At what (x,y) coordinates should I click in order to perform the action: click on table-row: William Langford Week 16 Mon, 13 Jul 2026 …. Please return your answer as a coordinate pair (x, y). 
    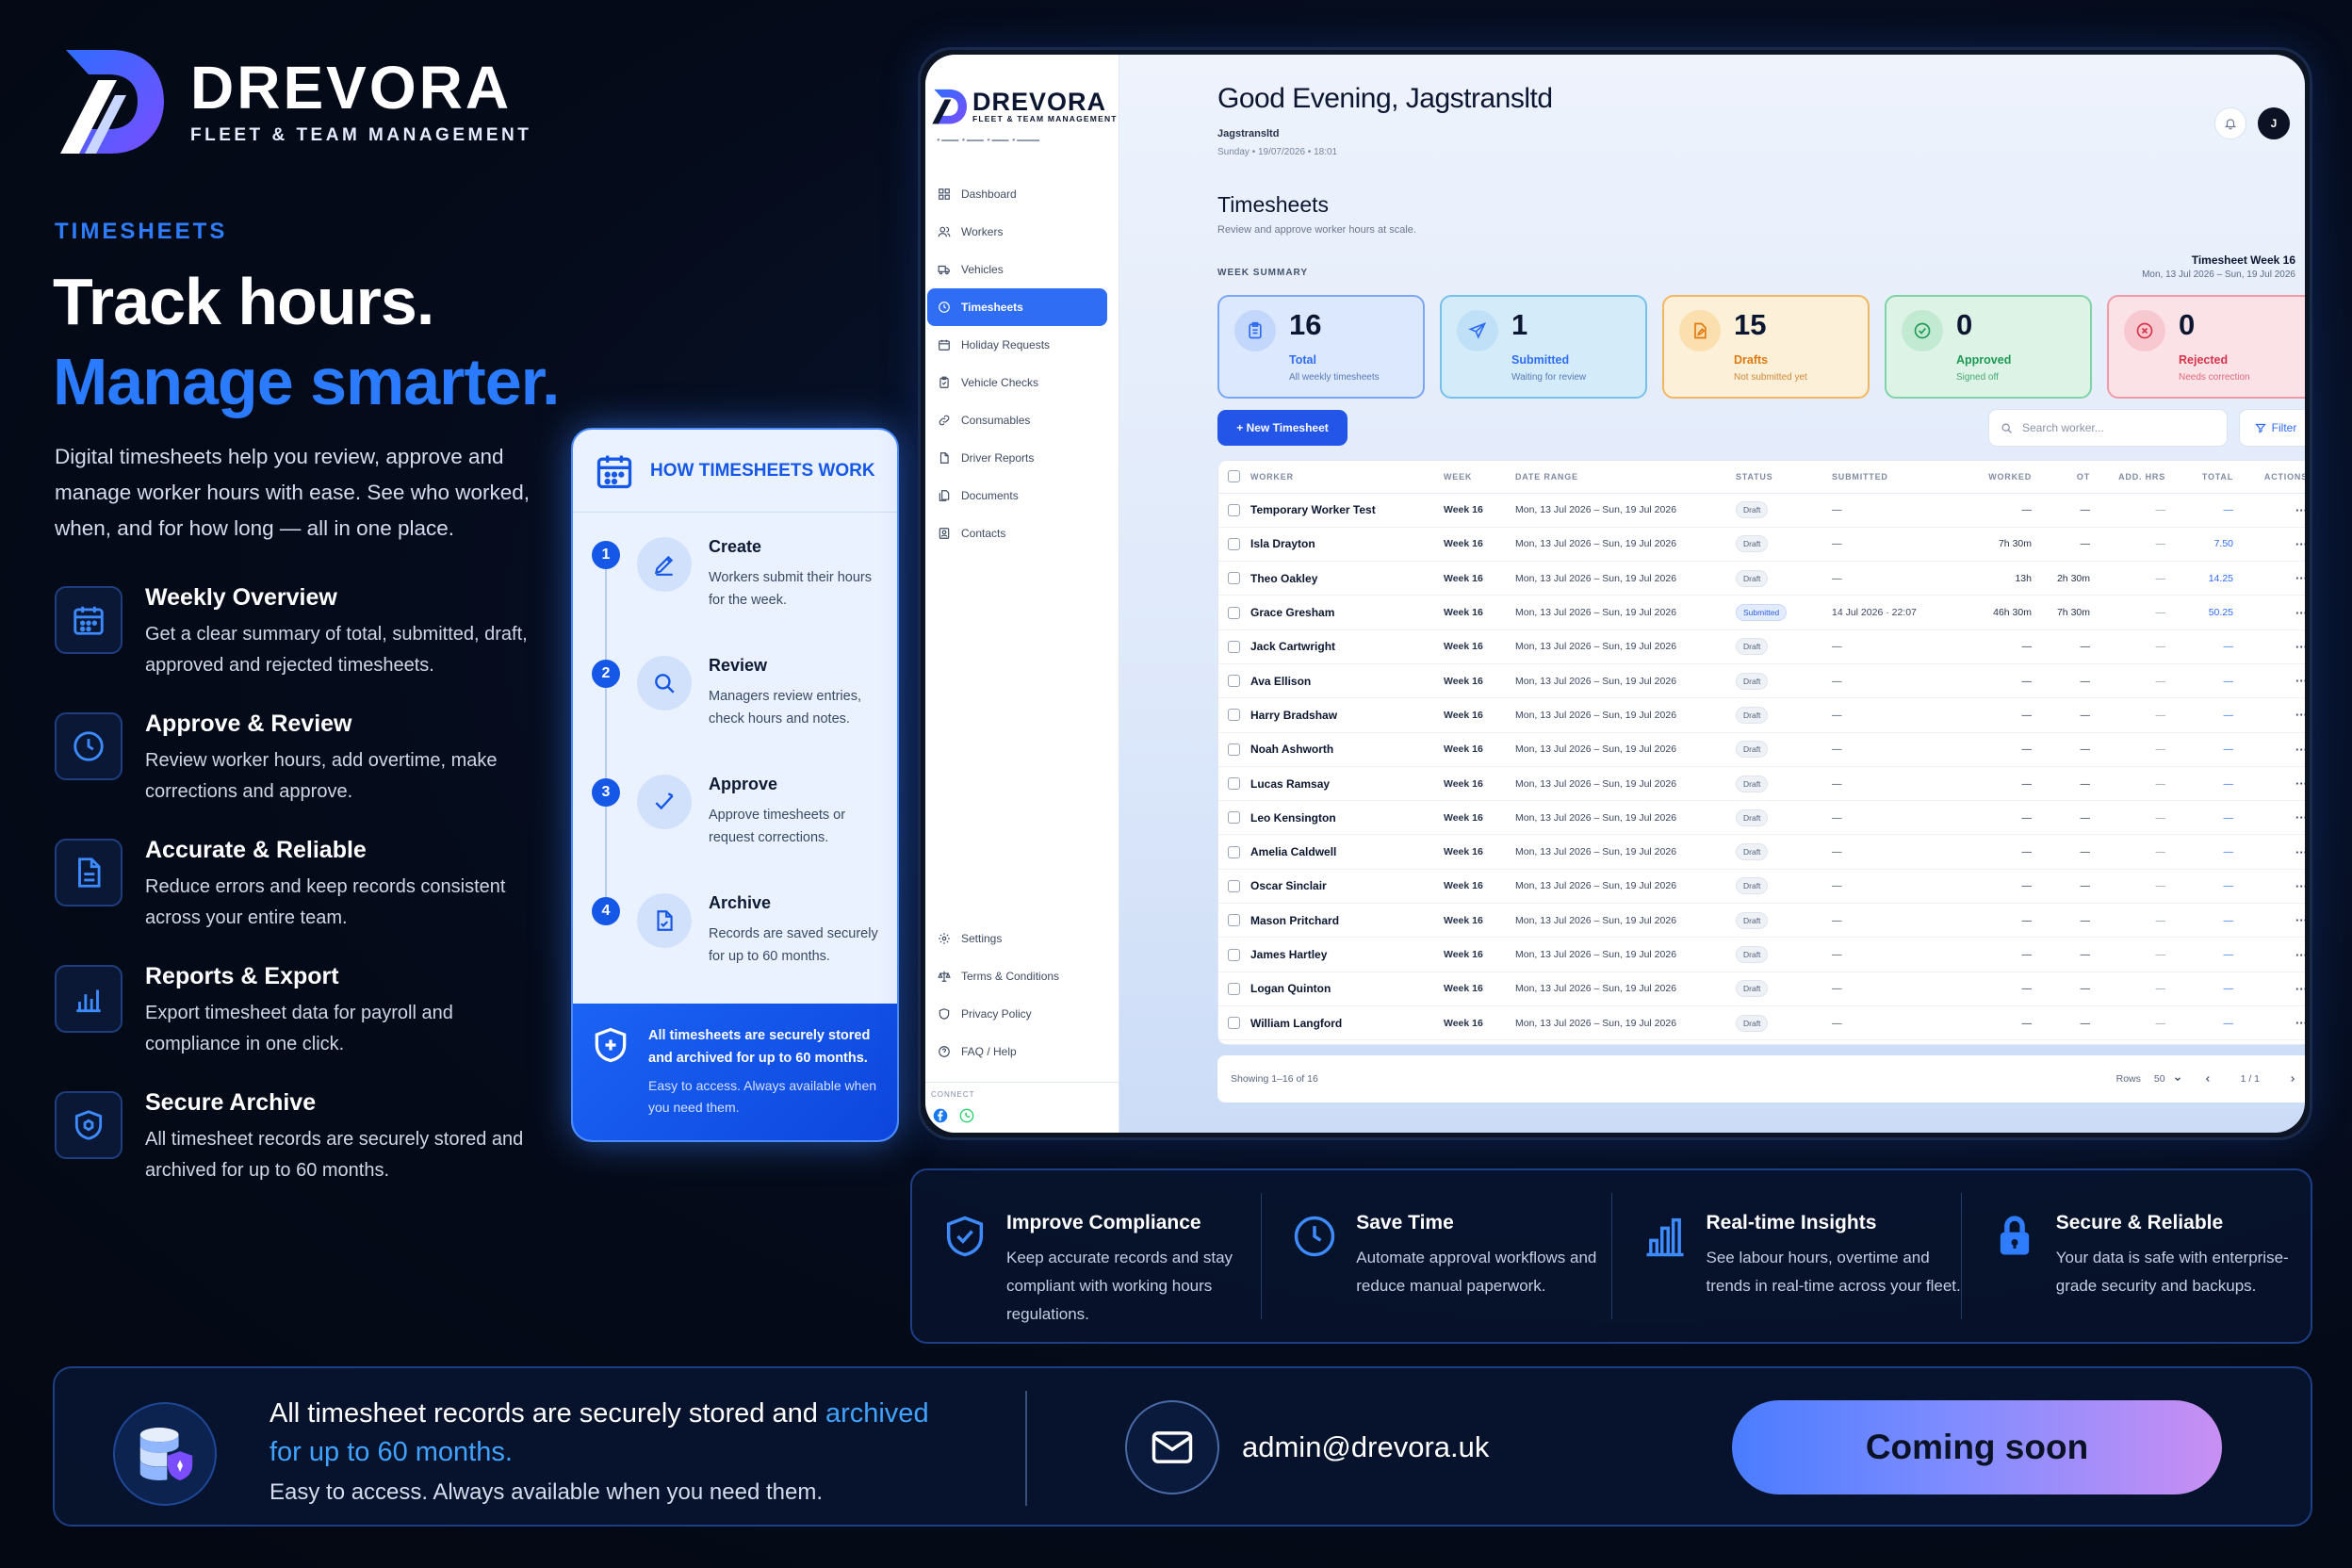
    Looking at the image, I should click on (1761, 1023).